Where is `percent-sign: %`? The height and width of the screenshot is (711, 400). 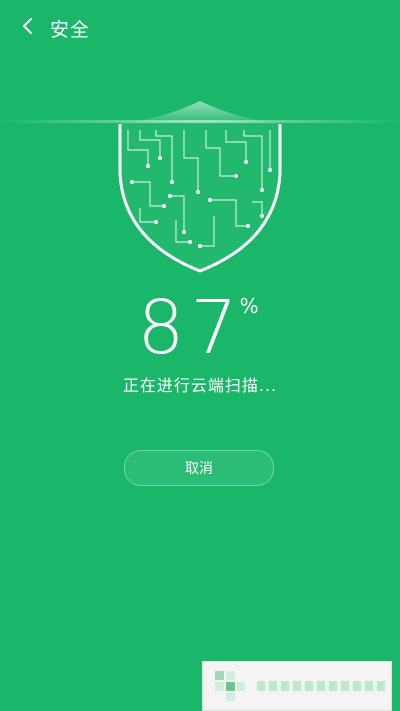 percent-sign: % is located at coordinates (249, 306).